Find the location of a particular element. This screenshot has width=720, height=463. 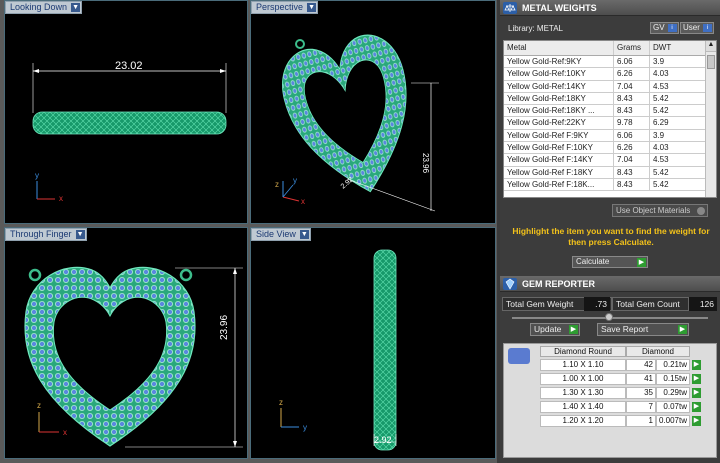

table-row: Yellow Gold-Ref F:14KY 7.04 4.53 is located at coordinates (610, 160).